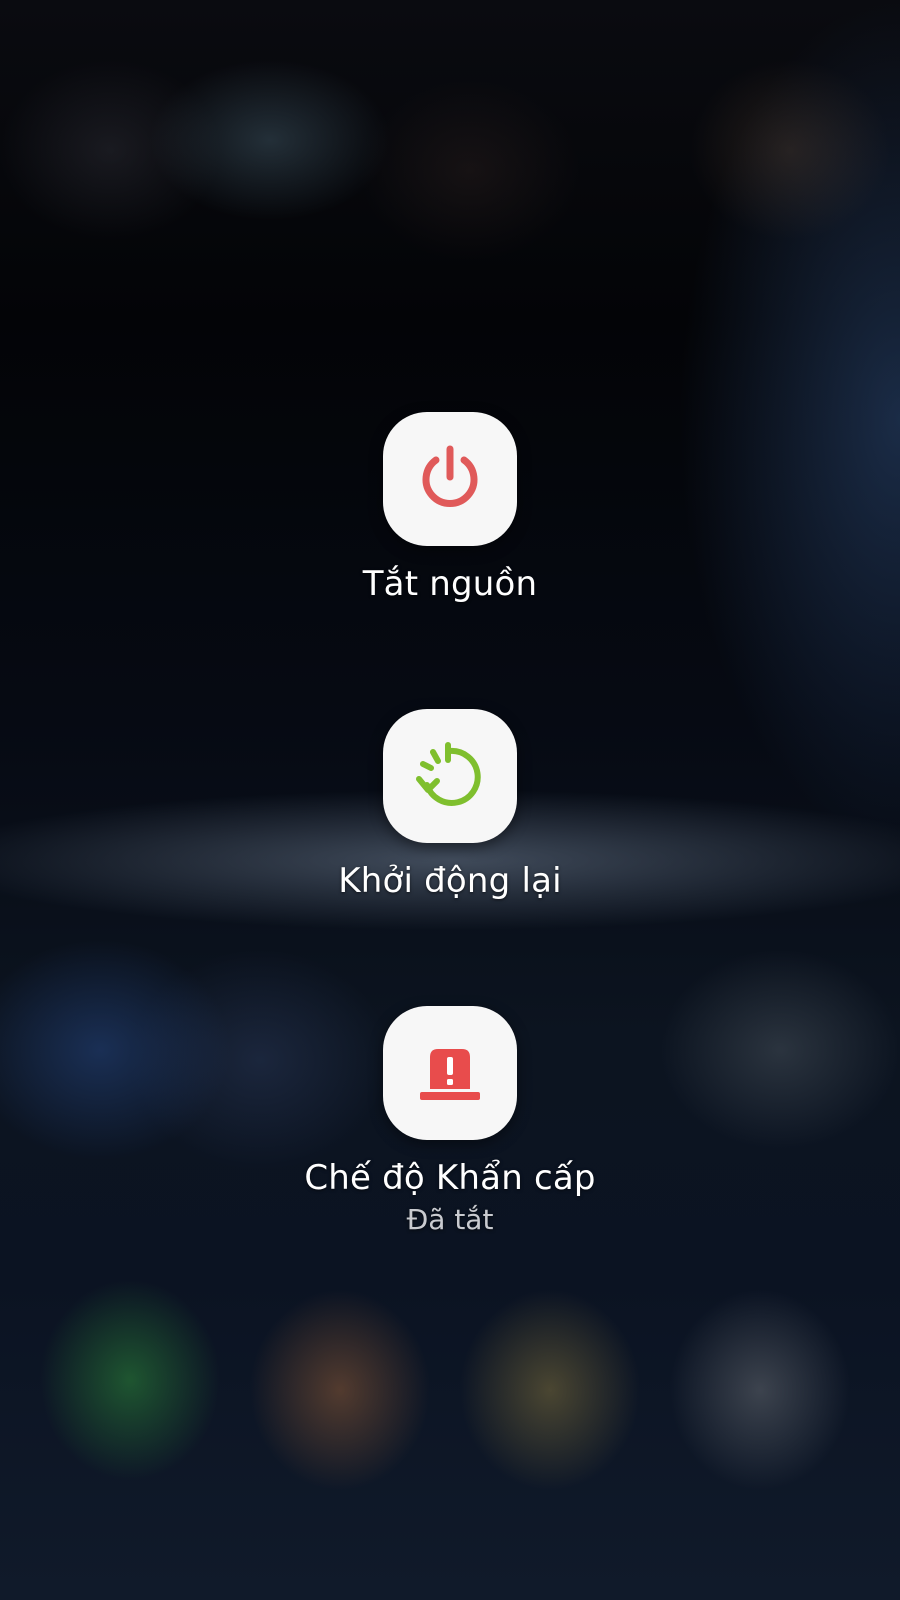 This screenshot has height=1600, width=900. I want to click on power-icon, so click(450, 476).